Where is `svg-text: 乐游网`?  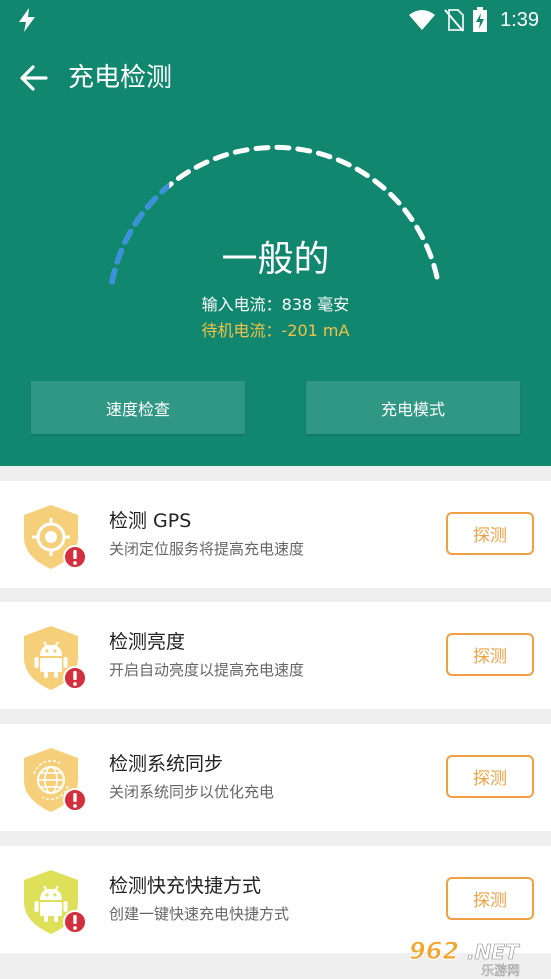 svg-text: 乐游网 is located at coordinates (500, 970).